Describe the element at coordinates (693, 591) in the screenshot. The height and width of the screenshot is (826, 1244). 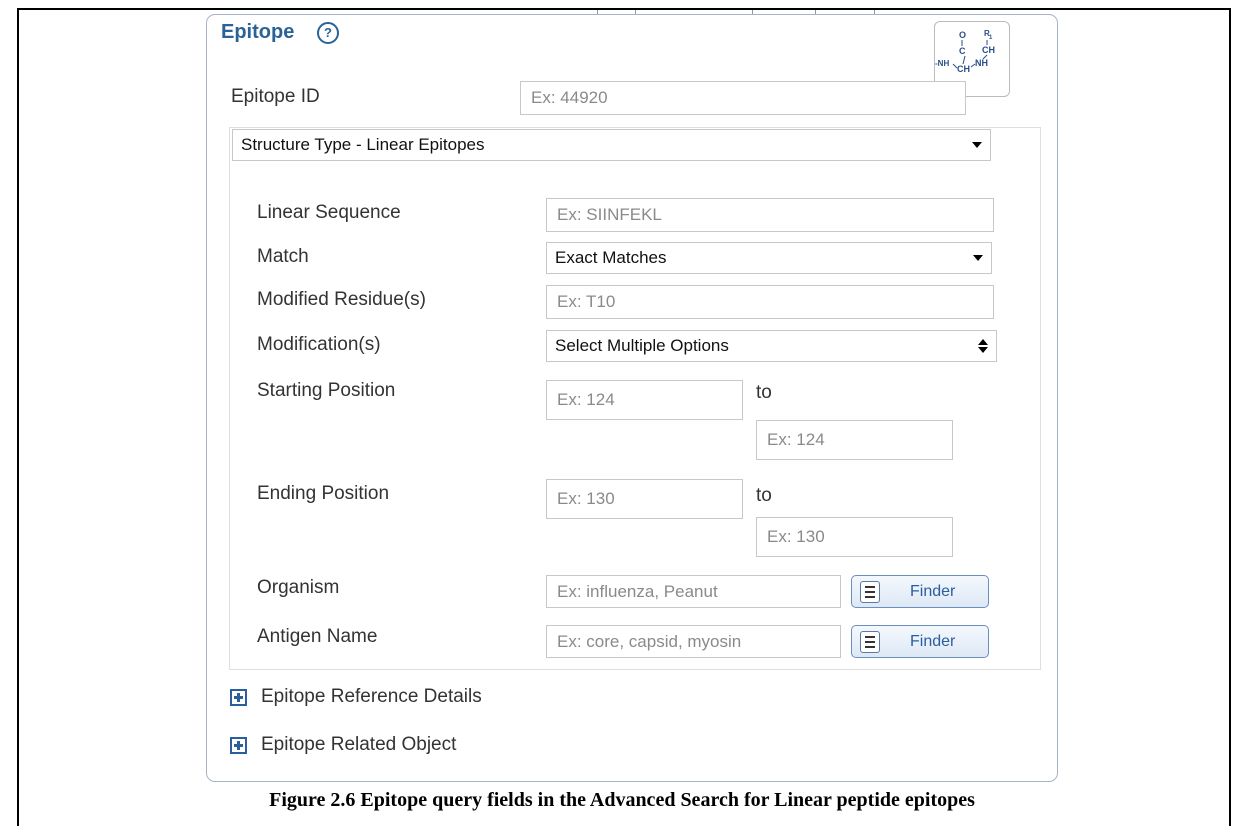
I see `organism-input` at that location.